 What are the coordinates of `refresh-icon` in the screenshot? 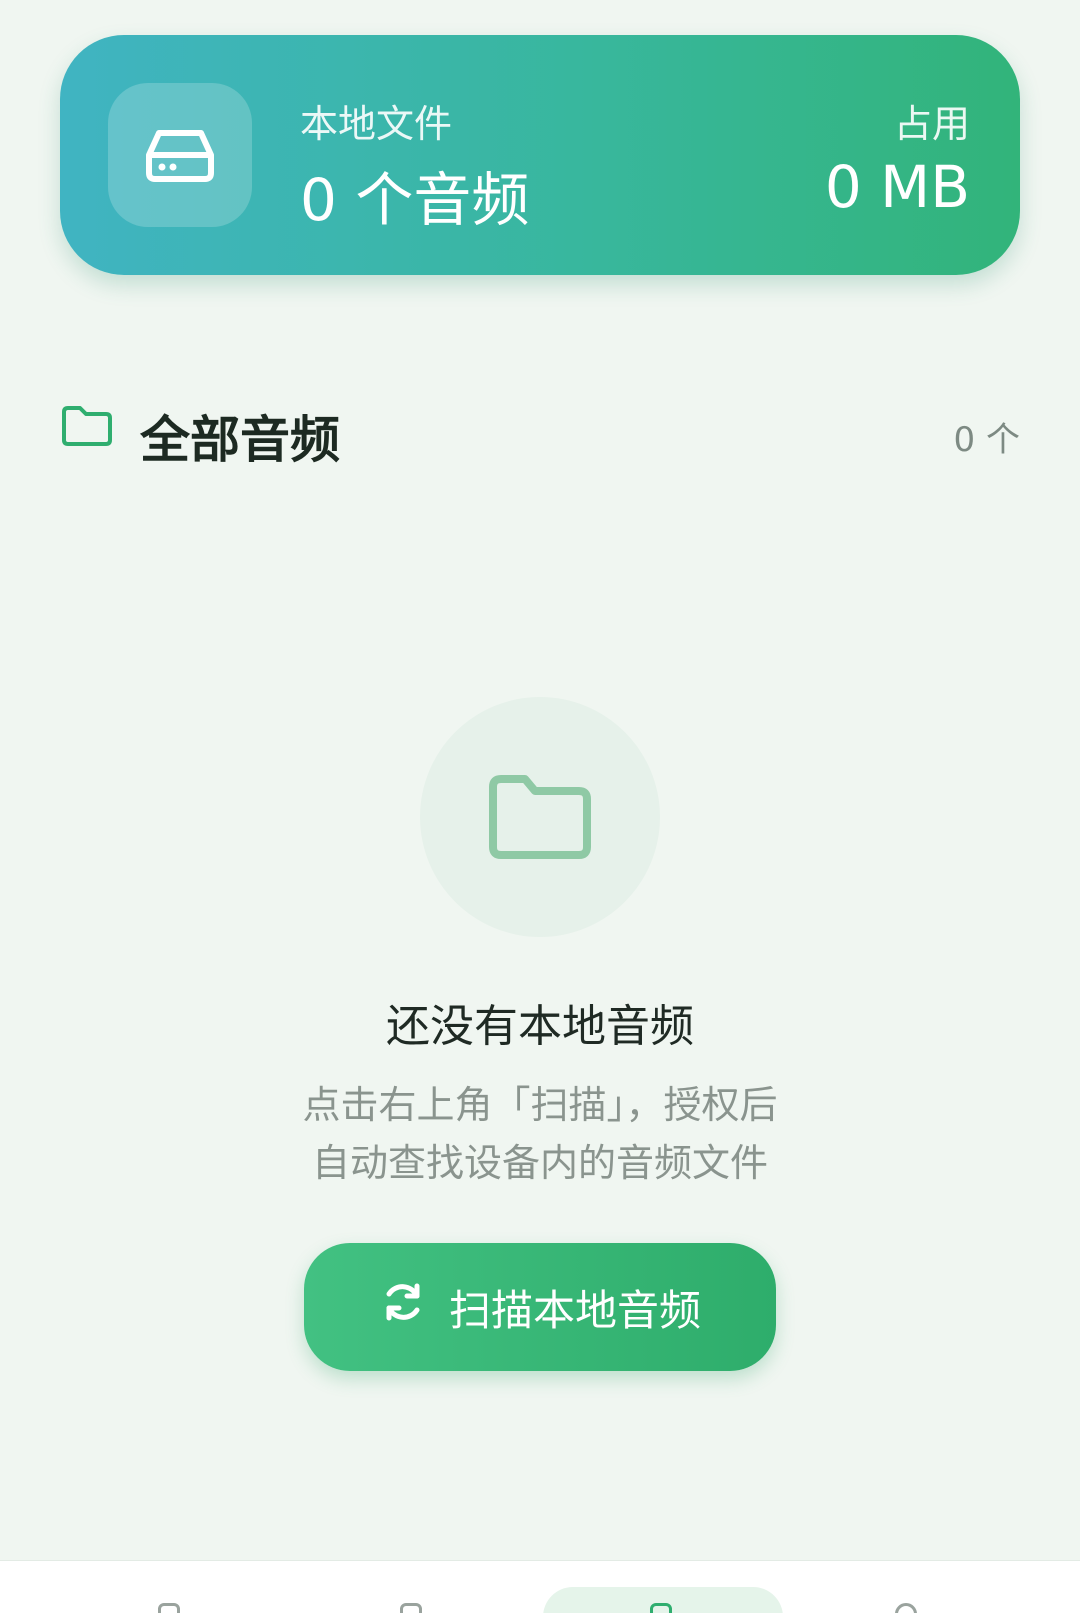 It's located at (403, 1307).